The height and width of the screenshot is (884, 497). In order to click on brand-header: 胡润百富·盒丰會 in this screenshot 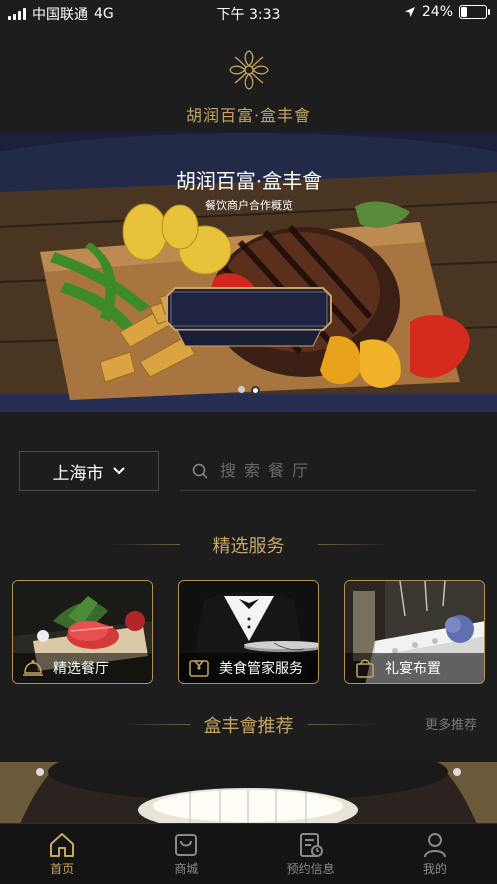, I will do `click(248, 87)`.